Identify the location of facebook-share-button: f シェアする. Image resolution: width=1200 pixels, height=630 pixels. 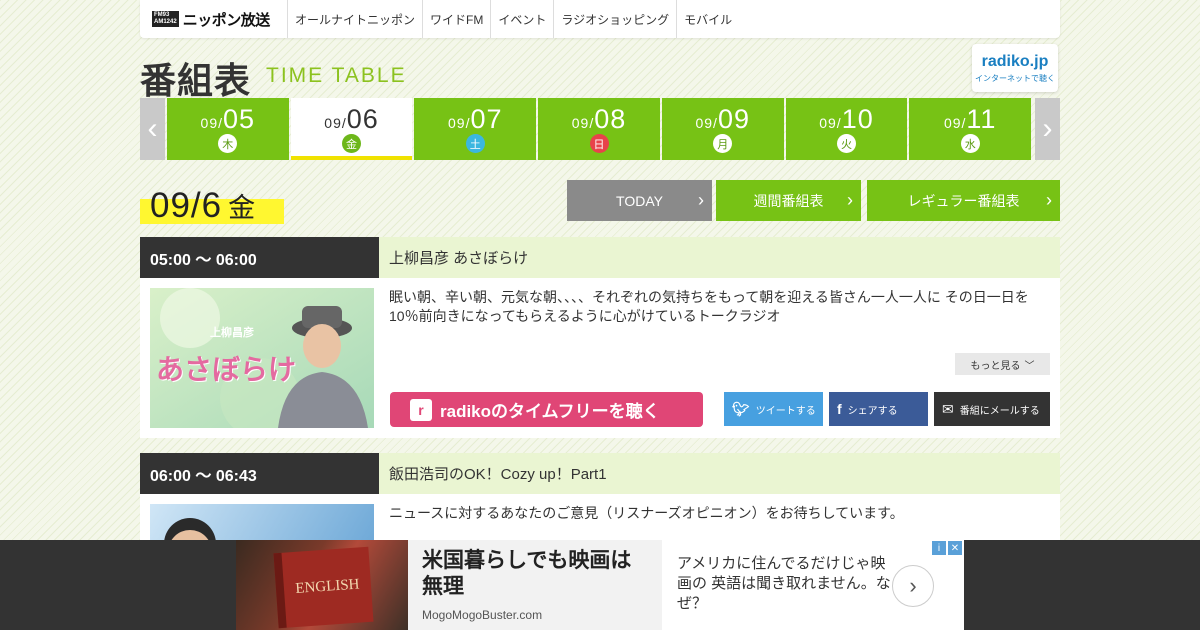
(878, 409).